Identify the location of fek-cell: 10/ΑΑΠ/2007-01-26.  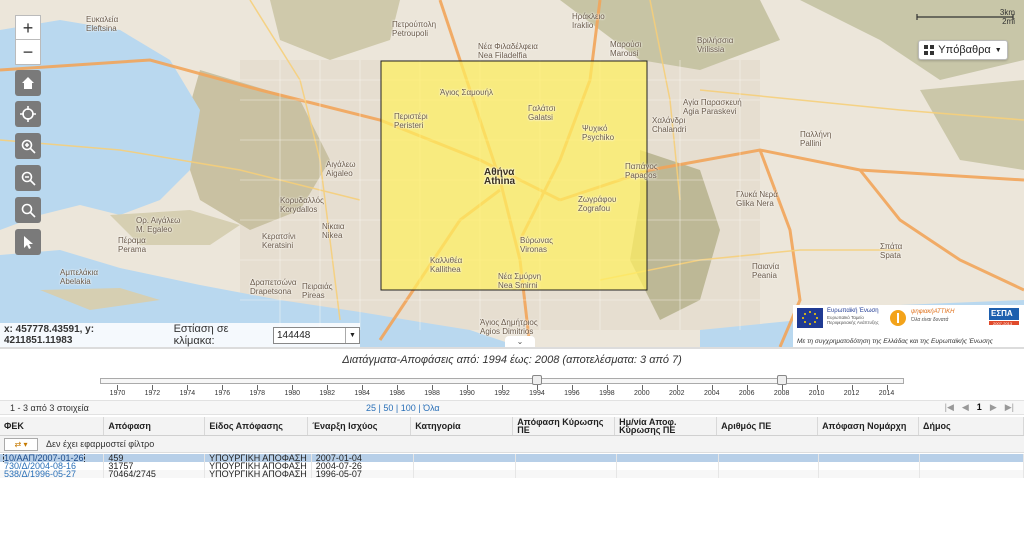
(52, 458).